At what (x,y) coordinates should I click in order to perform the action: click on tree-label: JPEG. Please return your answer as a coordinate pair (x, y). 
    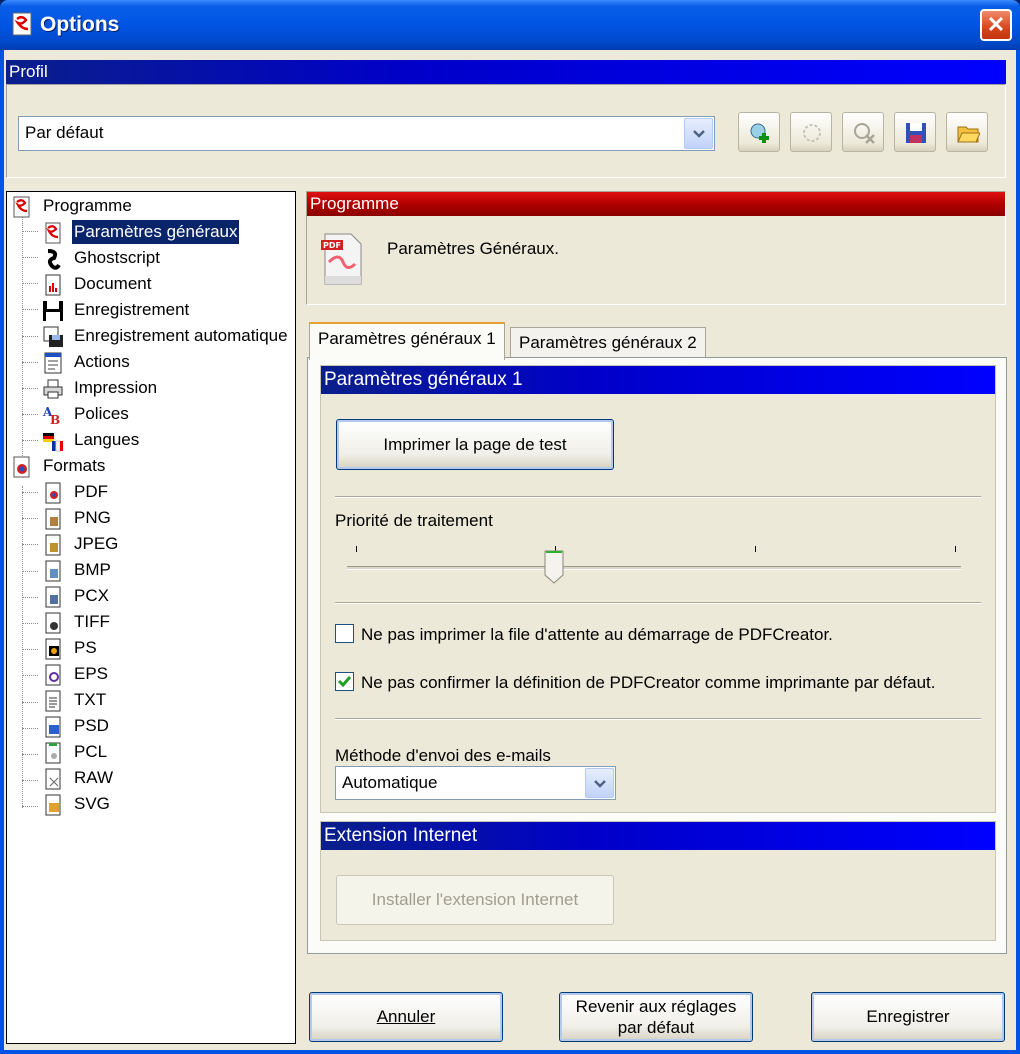
    Looking at the image, I should click on (96, 543).